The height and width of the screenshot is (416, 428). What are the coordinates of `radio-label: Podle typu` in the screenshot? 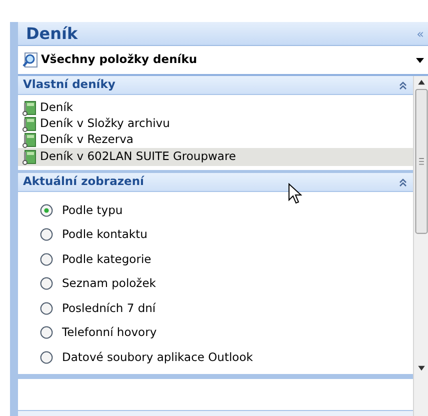 It's located at (92, 210).